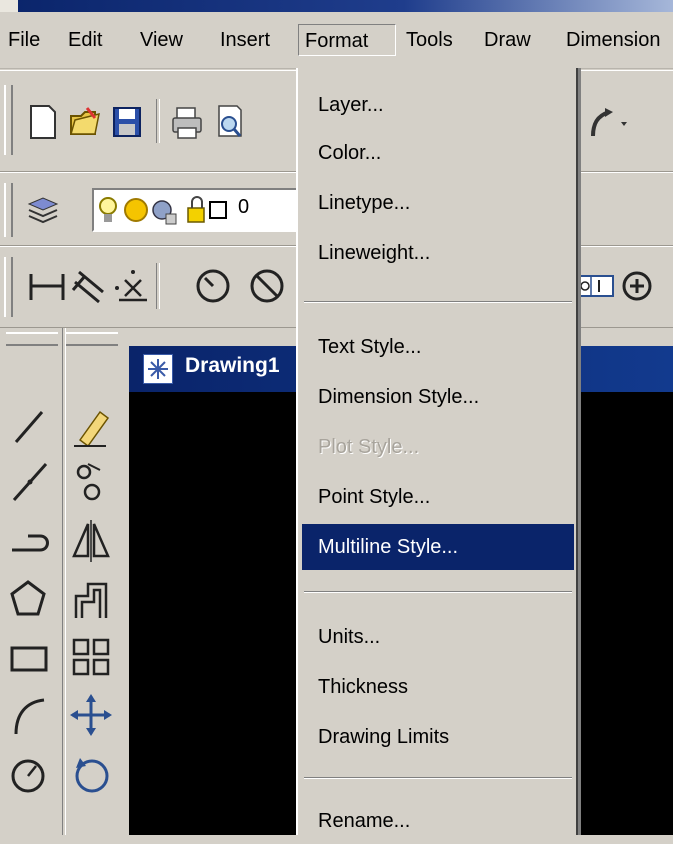 Image resolution: width=673 pixels, height=844 pixels. Describe the element at coordinates (108, 209) in the screenshot. I see `lightbulb-icon` at that location.